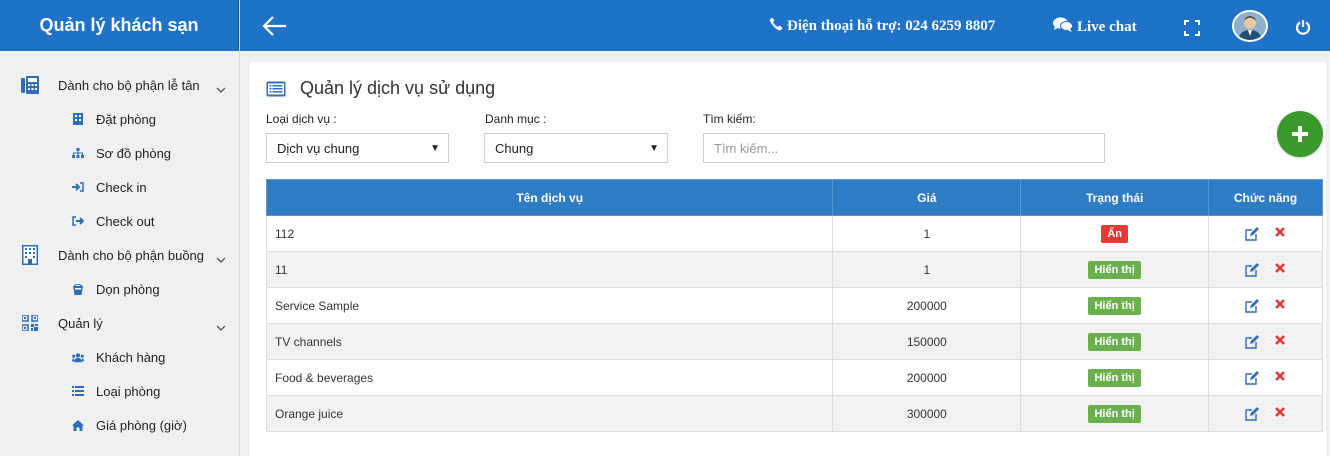  Describe the element at coordinates (1303, 27) in the screenshot. I see `power-off-icon` at that location.